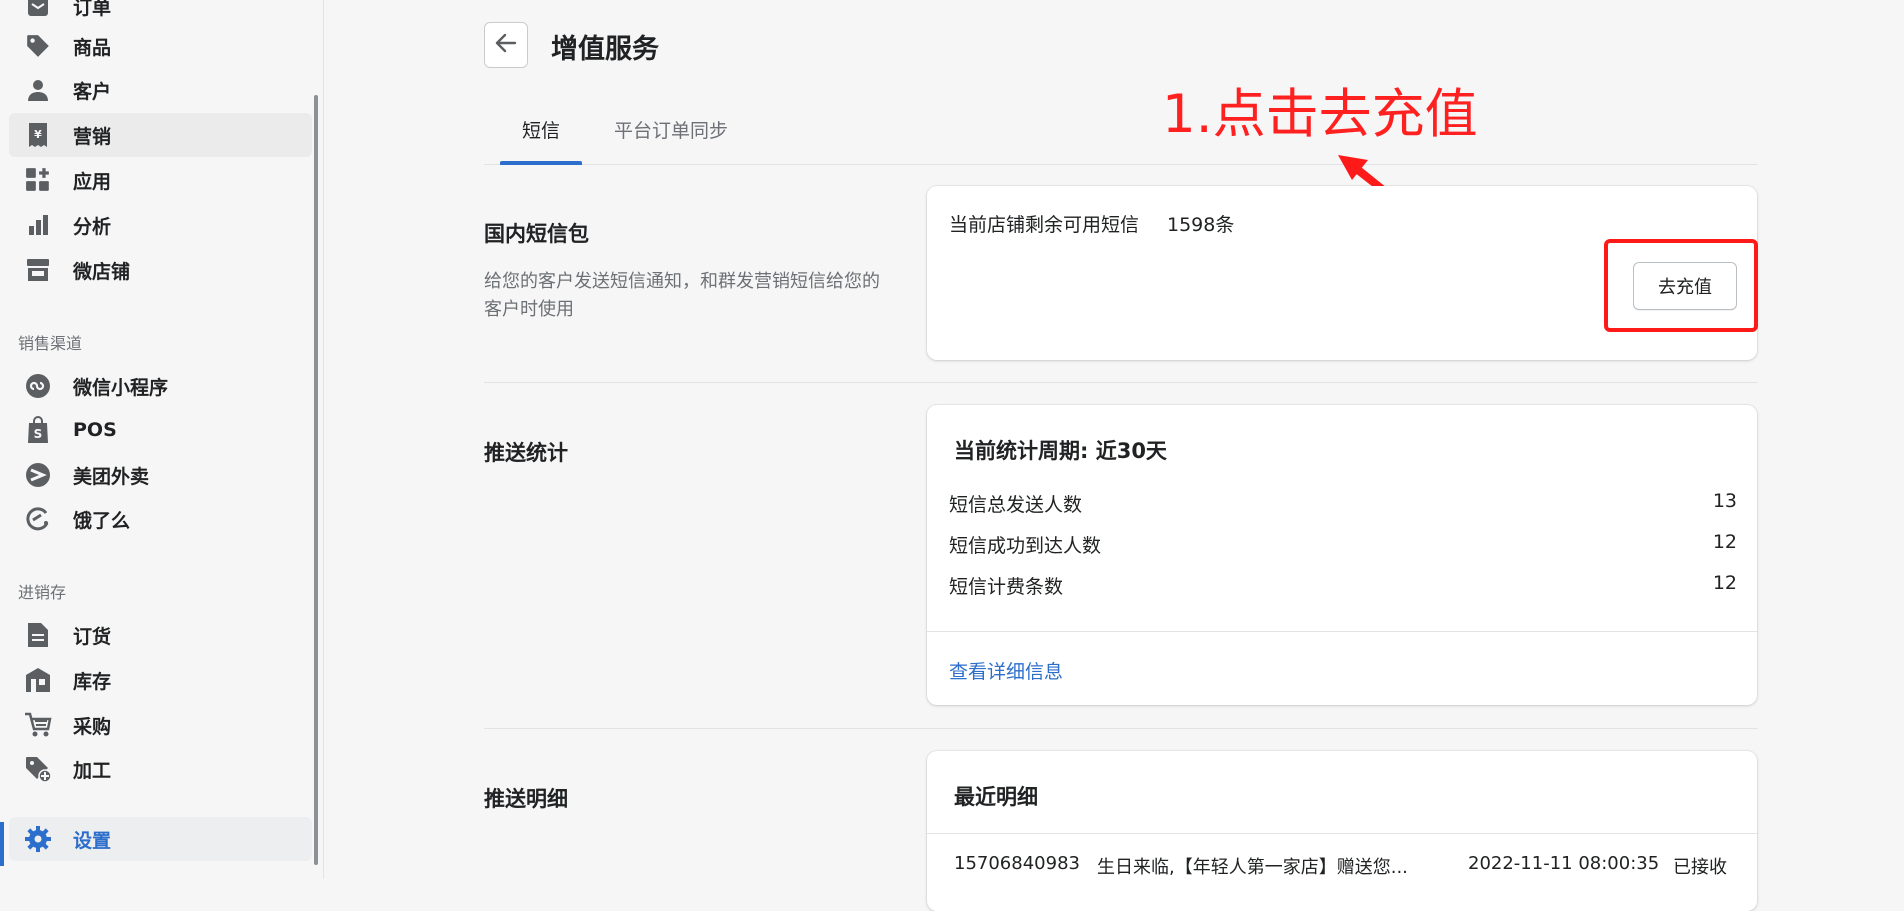 Image resolution: width=1904 pixels, height=911 pixels. I want to click on push-stats-title: 推送统计, so click(526, 453).